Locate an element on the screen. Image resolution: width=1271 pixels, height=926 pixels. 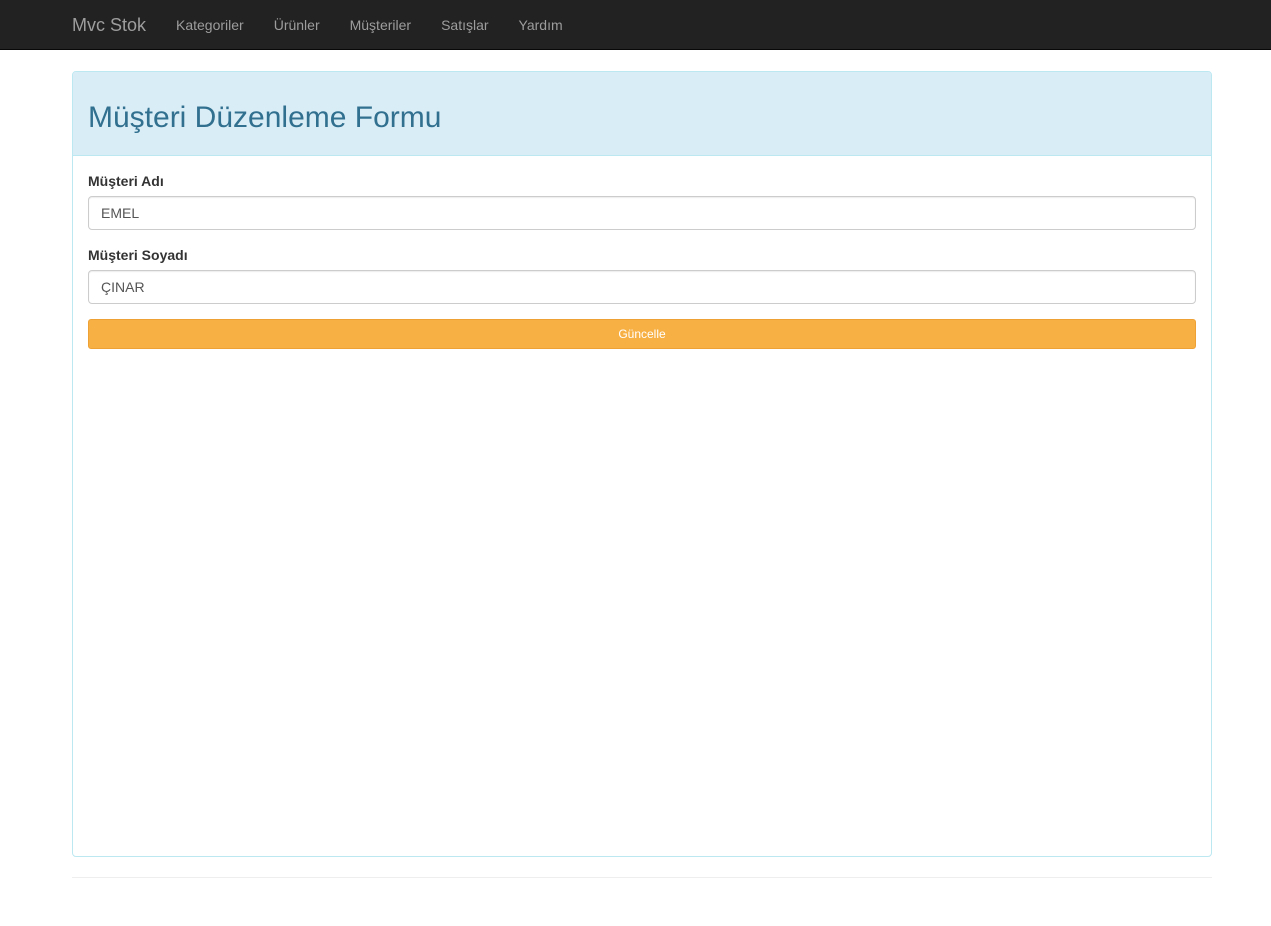
first-name-label: Müşteri Adı is located at coordinates (126, 181).